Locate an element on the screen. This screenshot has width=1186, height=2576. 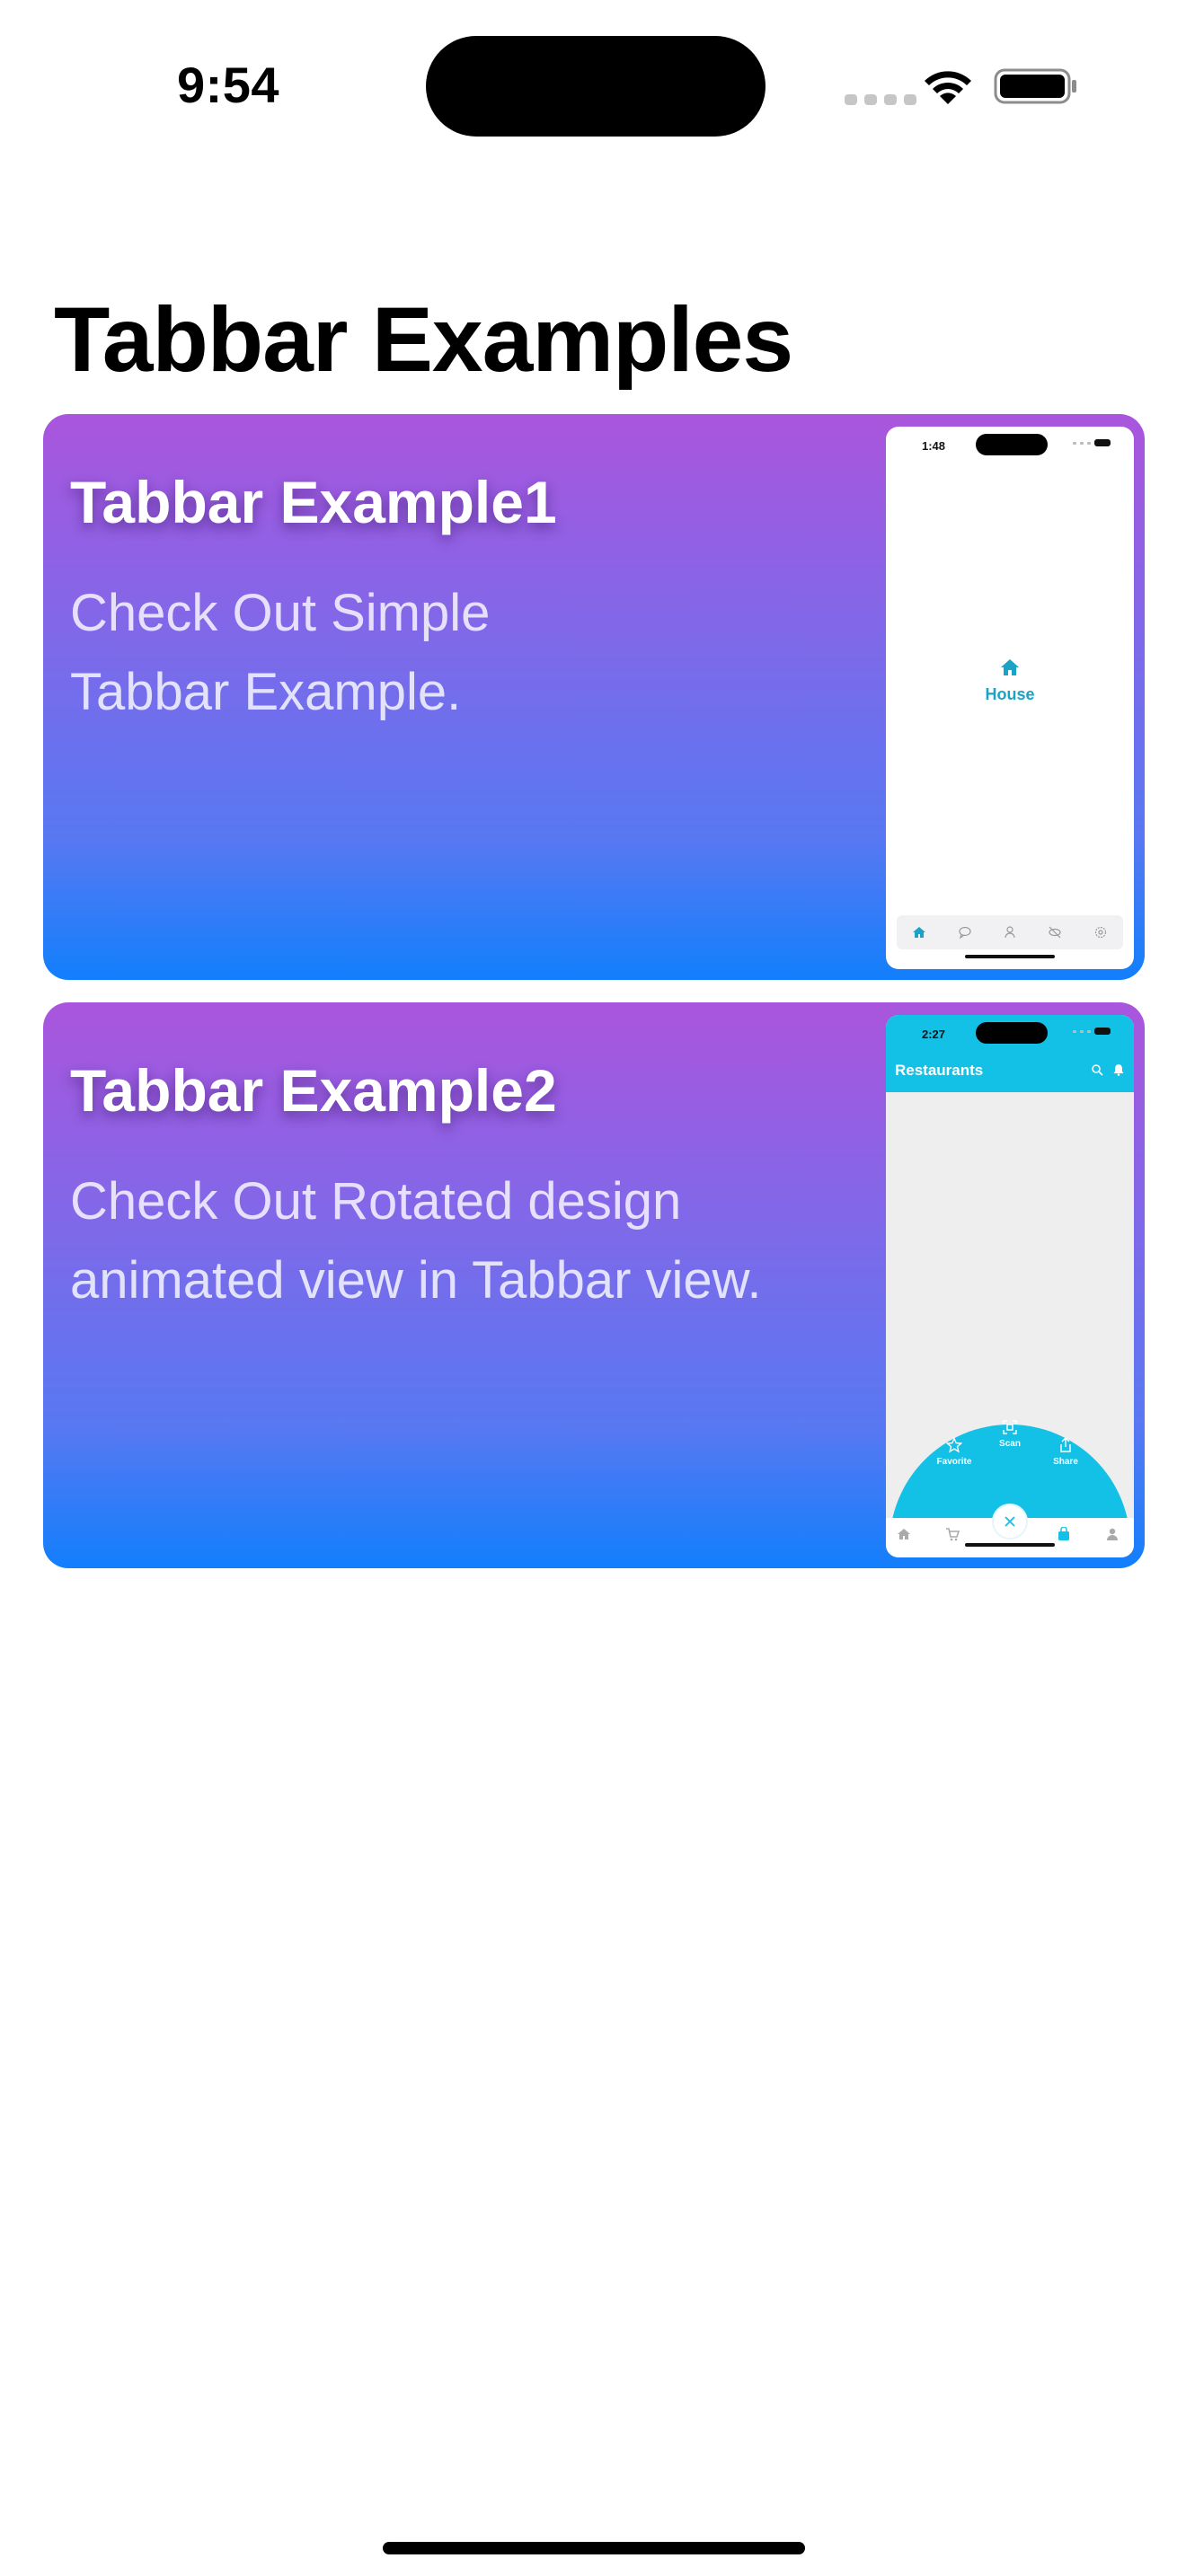
close-icon is located at coordinates (1010, 1521).